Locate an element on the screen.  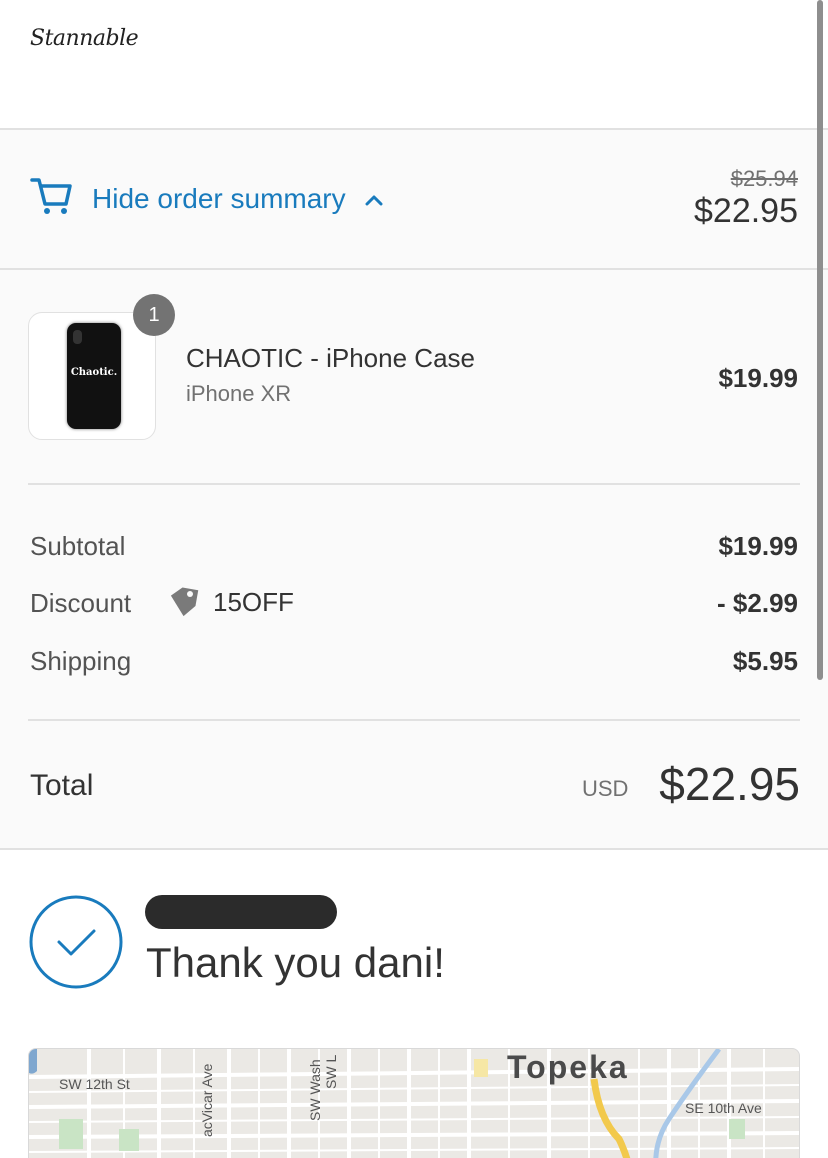
shipping-label: Shipping is located at coordinates (81, 661).